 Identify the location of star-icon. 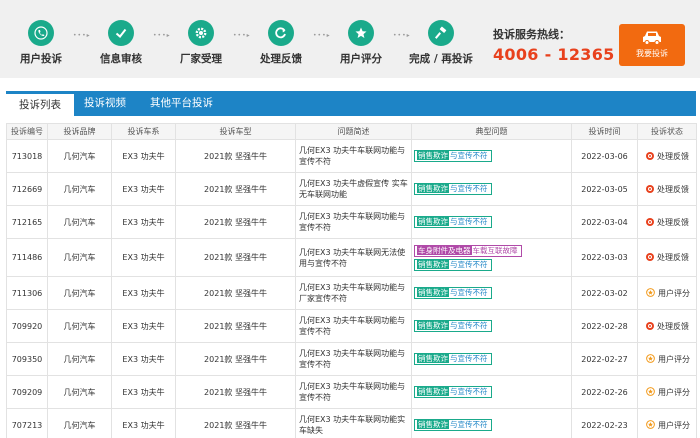
(361, 33).